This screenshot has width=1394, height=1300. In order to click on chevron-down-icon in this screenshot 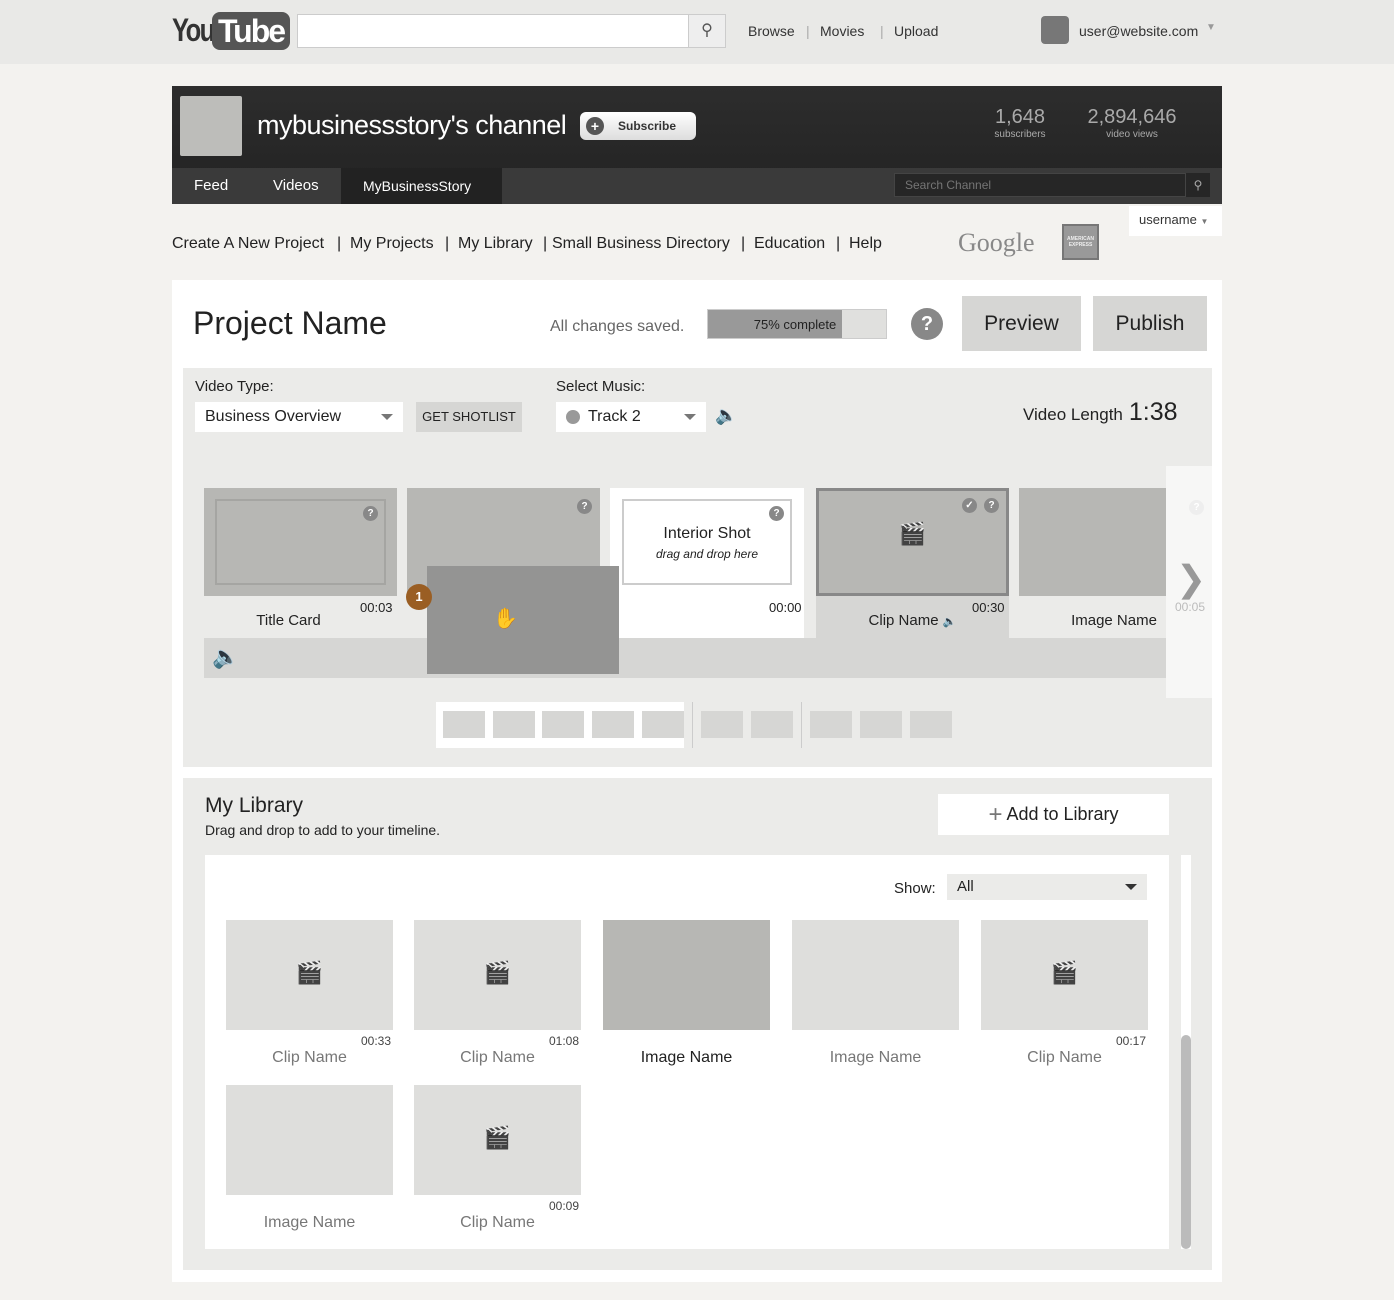, I will do `click(1131, 887)`.